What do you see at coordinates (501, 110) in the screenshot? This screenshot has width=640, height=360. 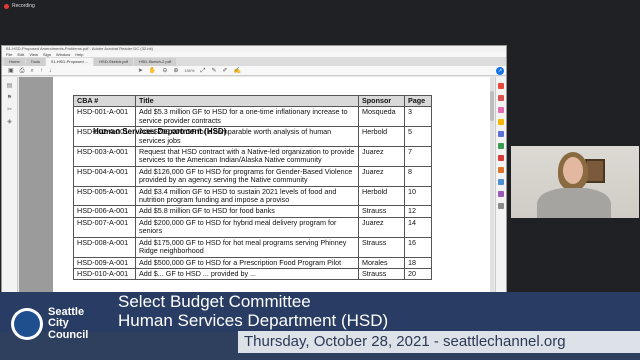 I see `edit-pdf-icon` at bounding box center [501, 110].